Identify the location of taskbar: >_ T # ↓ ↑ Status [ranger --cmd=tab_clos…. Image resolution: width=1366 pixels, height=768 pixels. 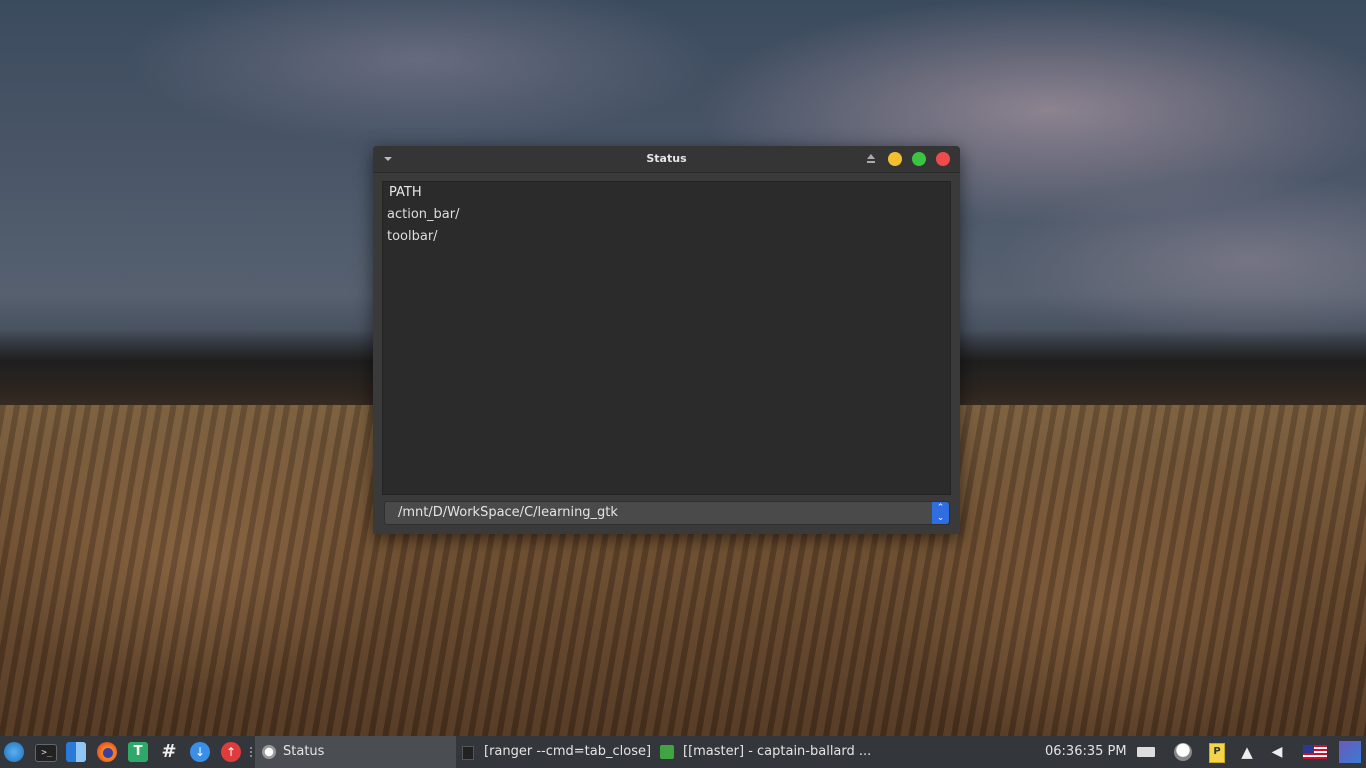
(683, 752).